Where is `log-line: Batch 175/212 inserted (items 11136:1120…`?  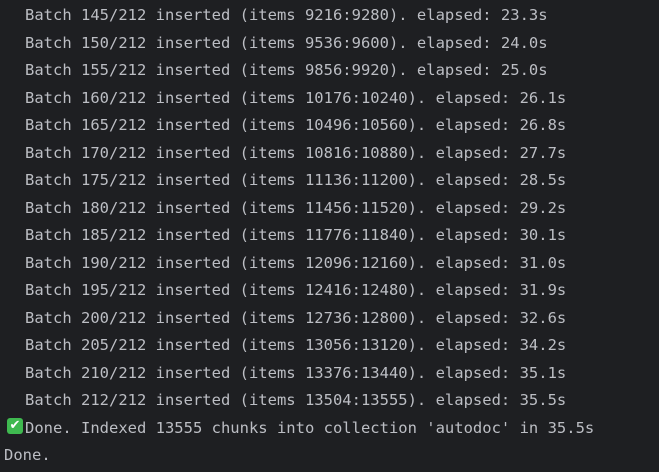
log-line: Batch 175/212 inserted (items 11136:1120… is located at coordinates (296, 180).